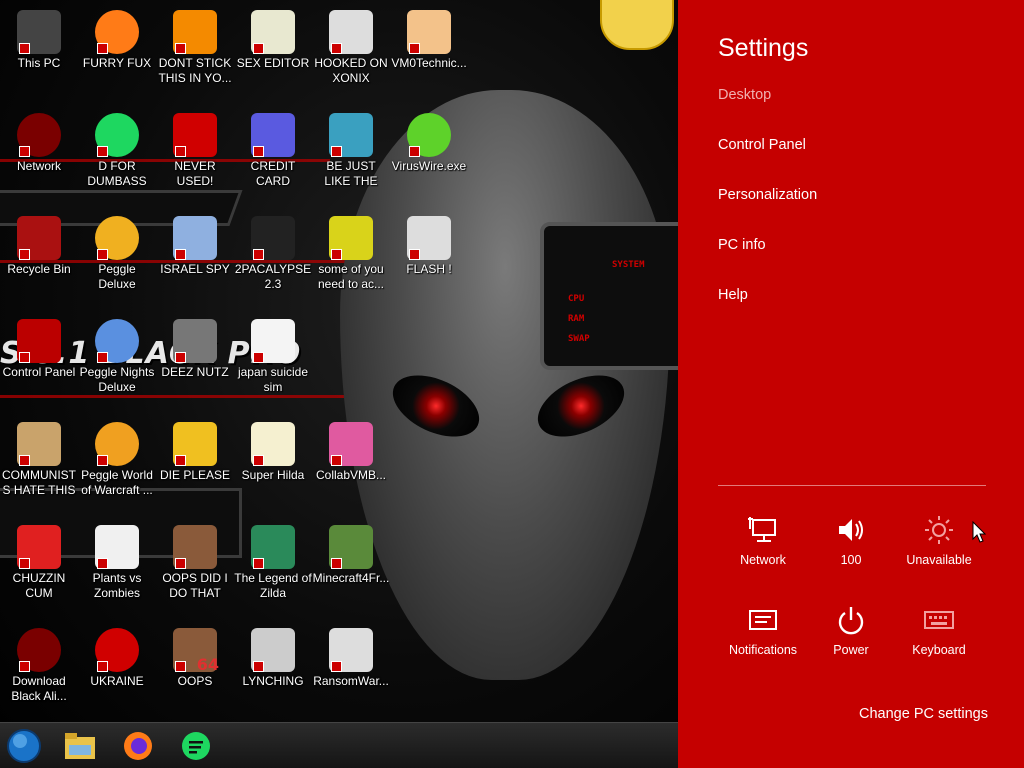 The height and width of the screenshot is (768, 1024). What do you see at coordinates (576, 299) in the screenshot?
I see `cpu-label: CPU` at bounding box center [576, 299].